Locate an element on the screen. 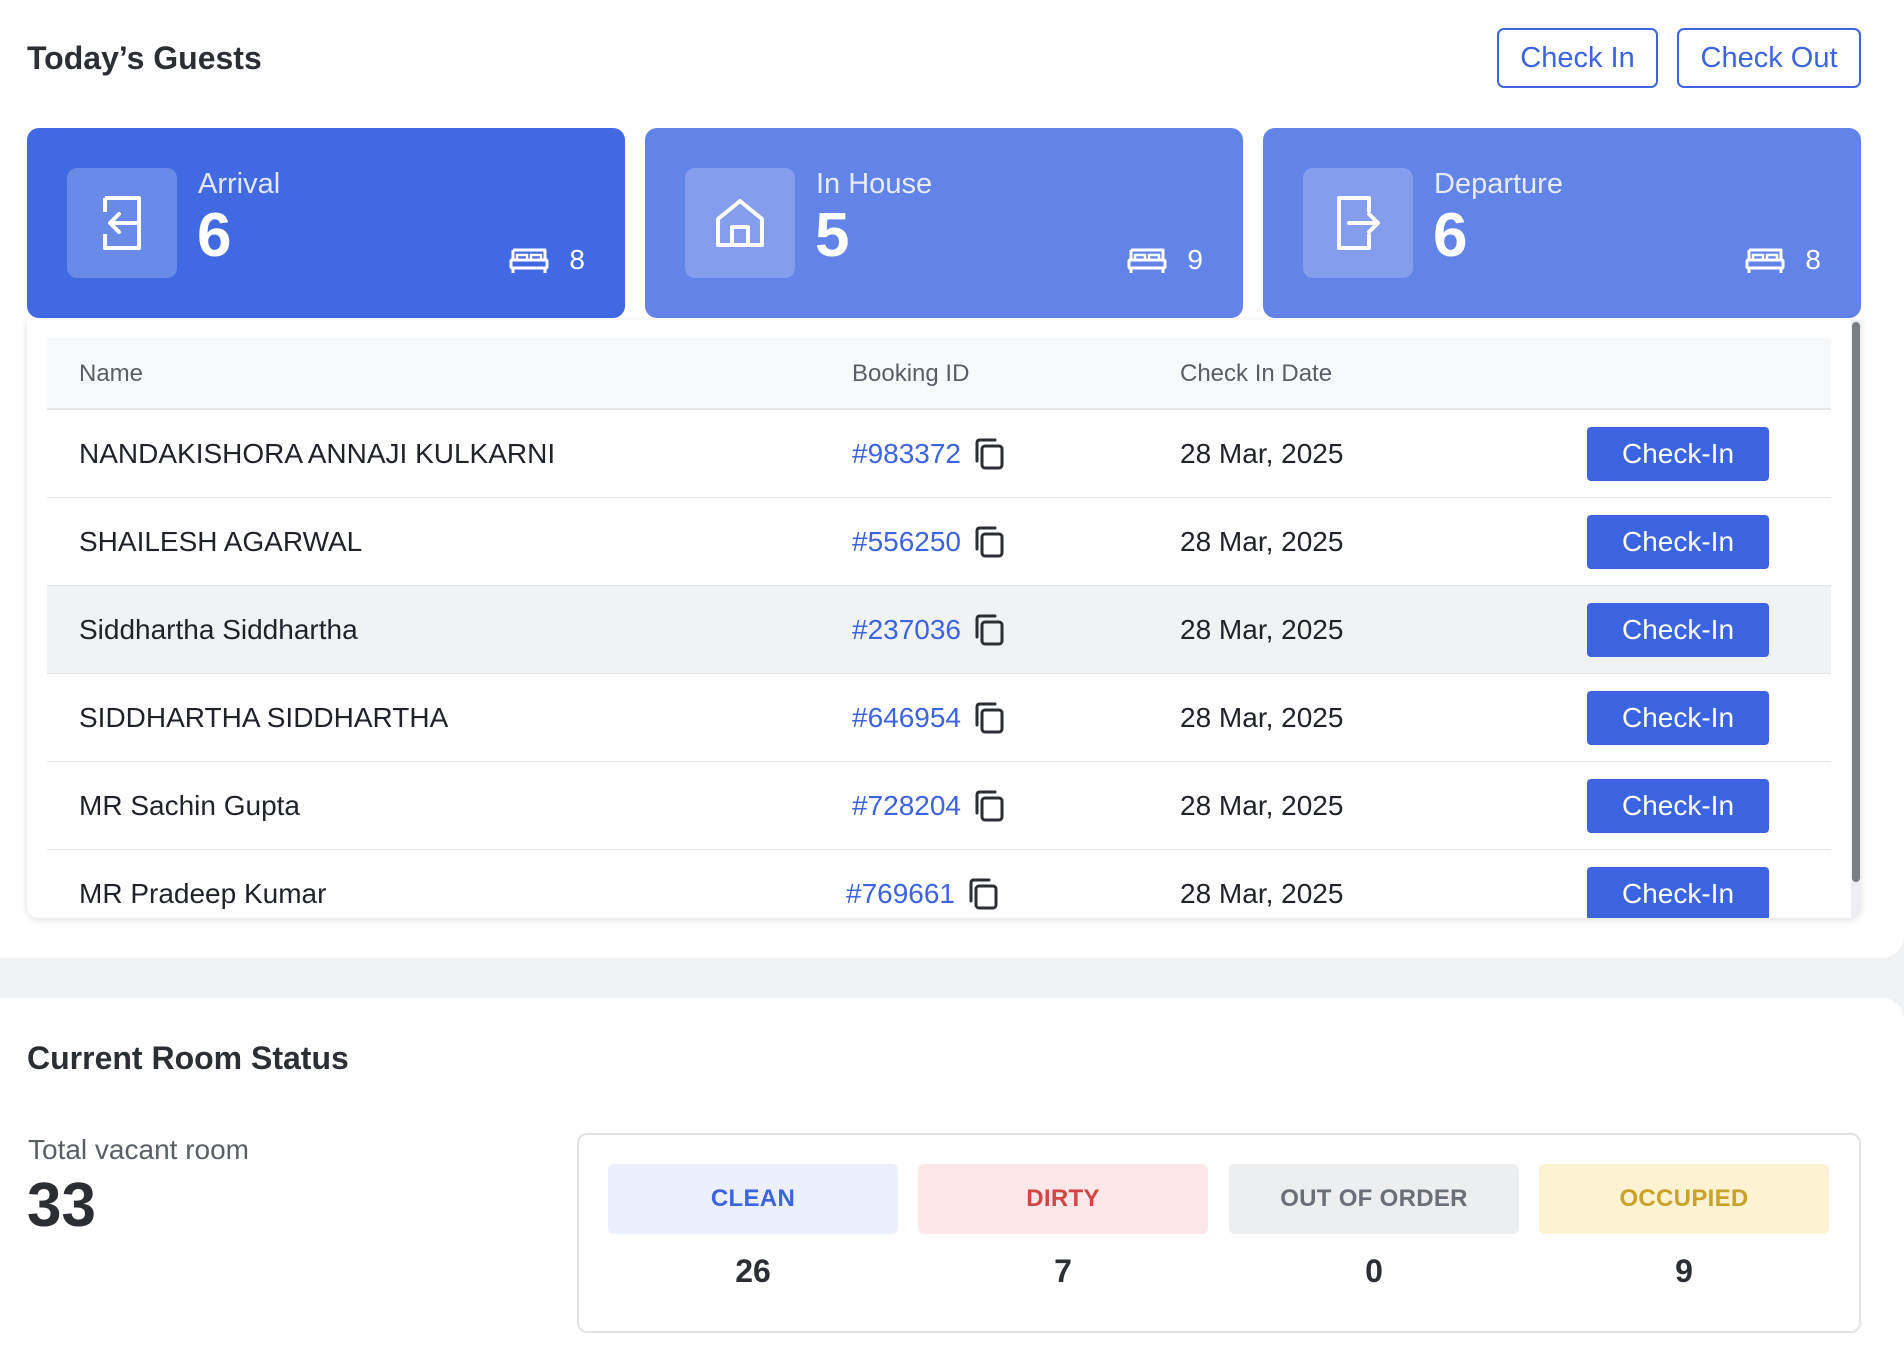  arrival-card: Arrival 6 8 is located at coordinates (326, 223).